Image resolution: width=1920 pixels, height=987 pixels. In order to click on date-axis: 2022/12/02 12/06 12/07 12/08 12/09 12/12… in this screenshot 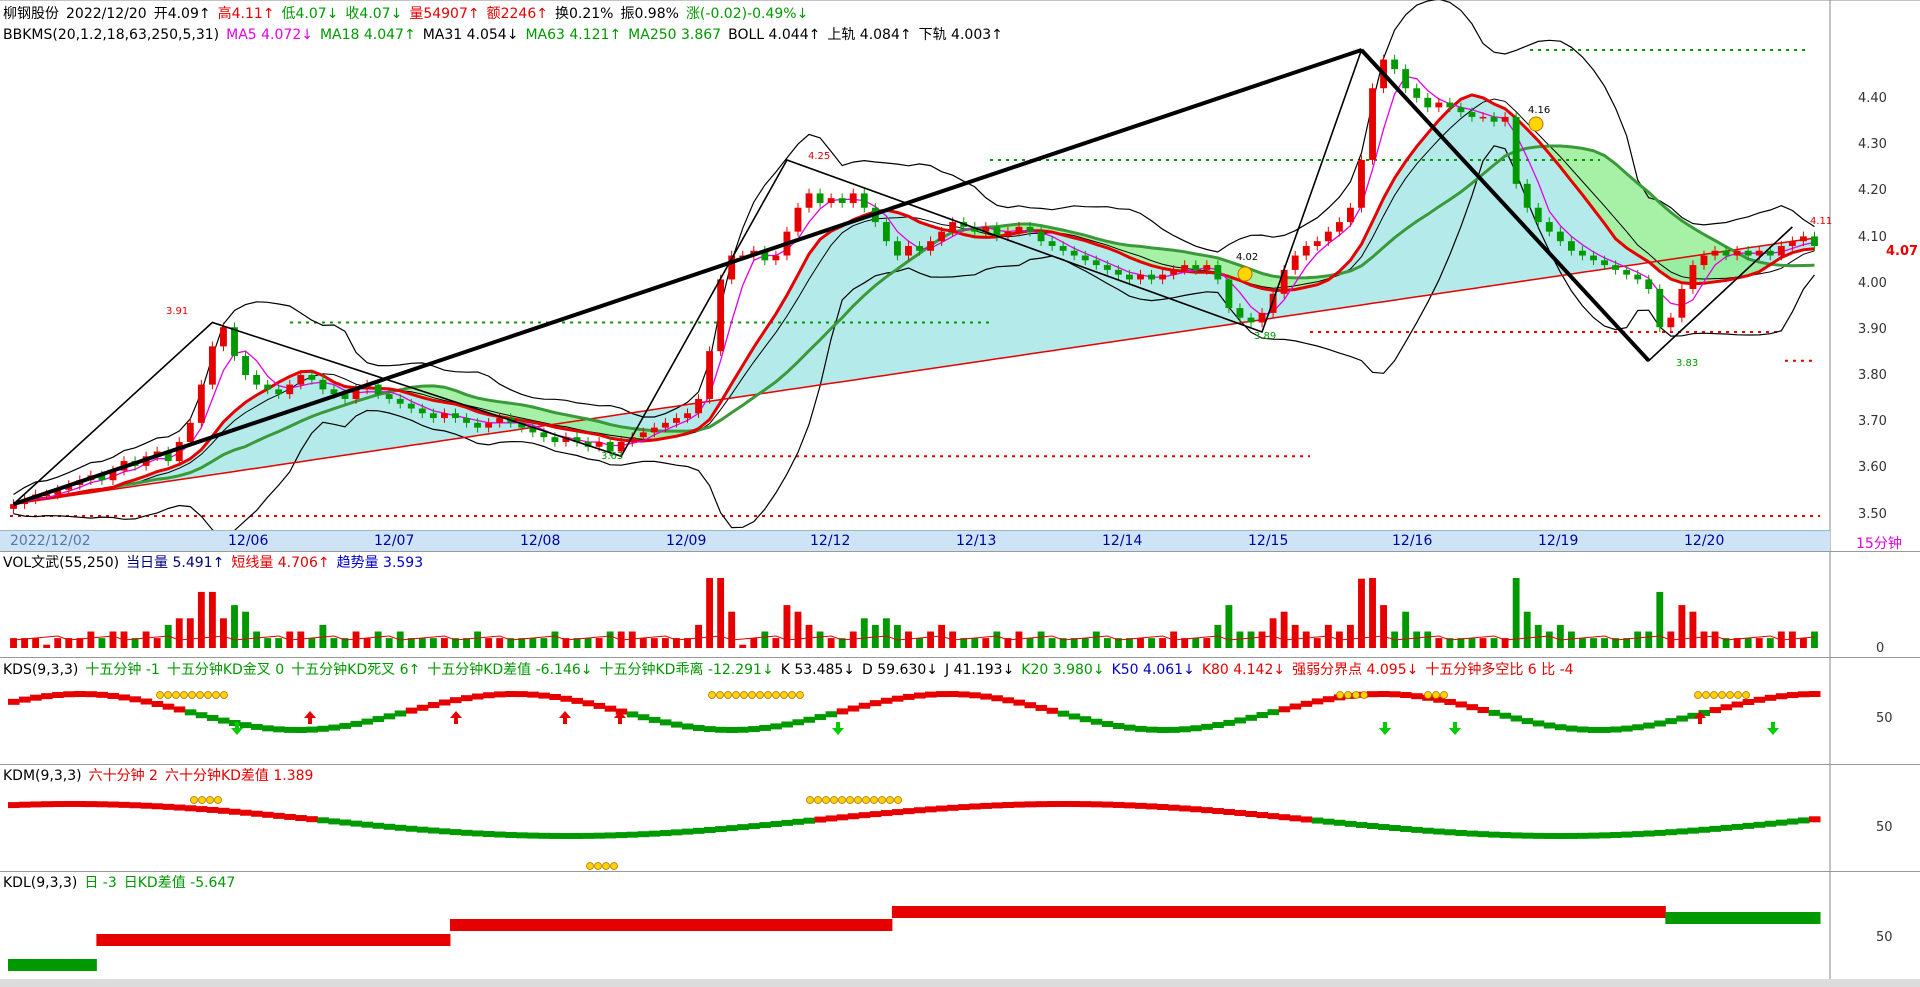, I will do `click(915, 541)`.